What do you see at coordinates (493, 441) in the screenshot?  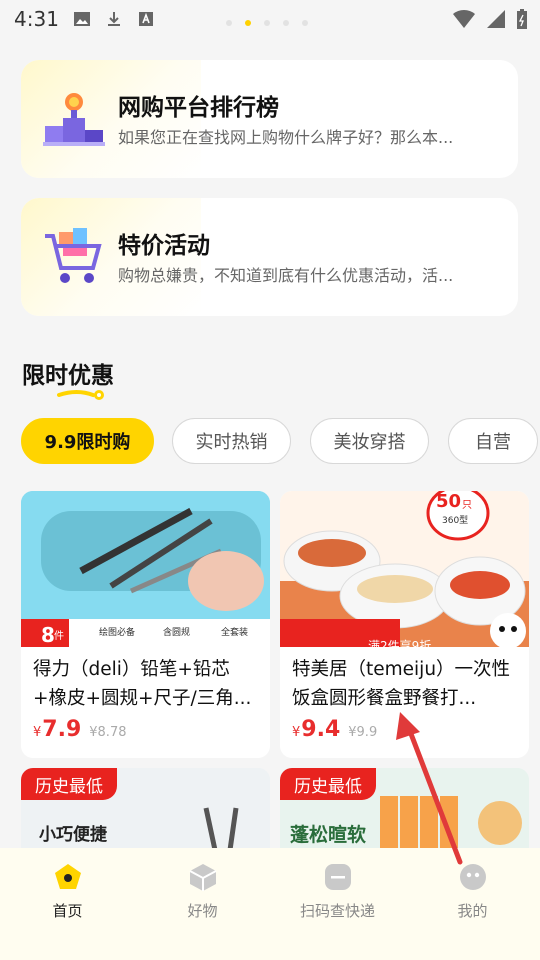 I see `tab-self-operated: 自营` at bounding box center [493, 441].